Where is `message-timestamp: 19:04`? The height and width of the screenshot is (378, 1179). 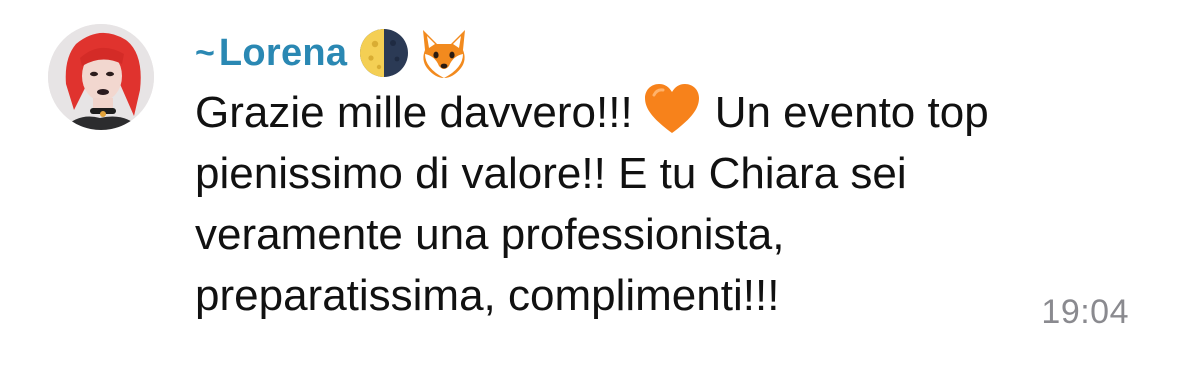 message-timestamp: 19:04 is located at coordinates (1085, 312).